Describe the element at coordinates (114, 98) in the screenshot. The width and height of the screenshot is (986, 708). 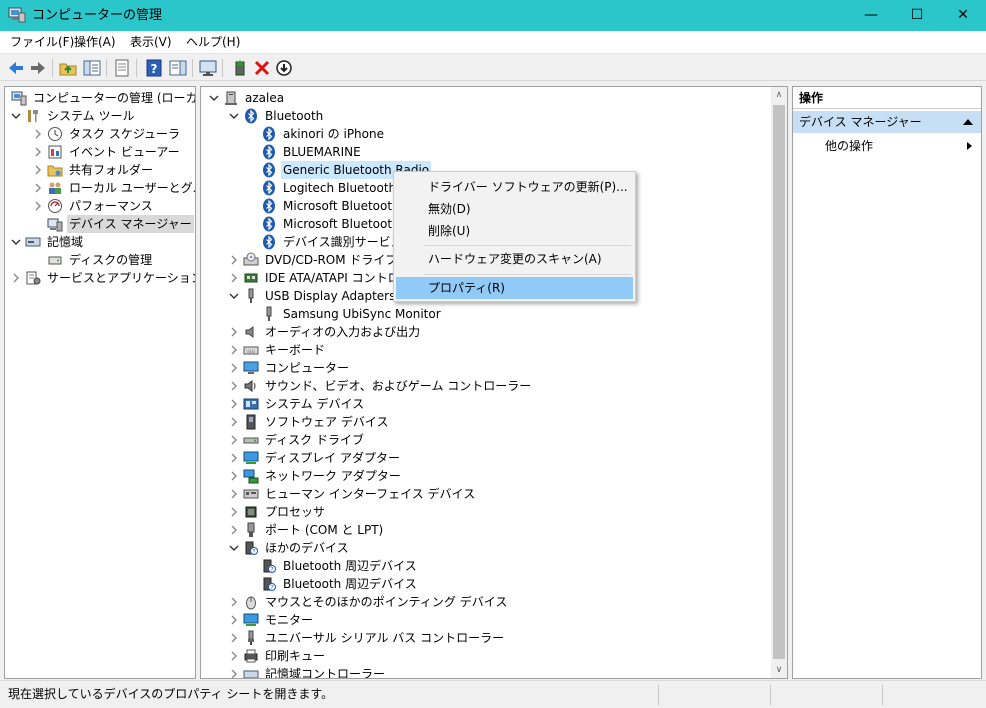
I see `tree-label: コンピューターの管理 (ローカル)` at that location.